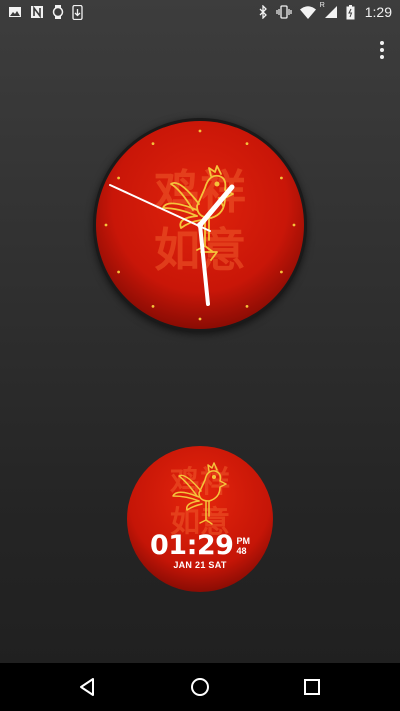  I want to click on seconds-label: 48, so click(241, 551).